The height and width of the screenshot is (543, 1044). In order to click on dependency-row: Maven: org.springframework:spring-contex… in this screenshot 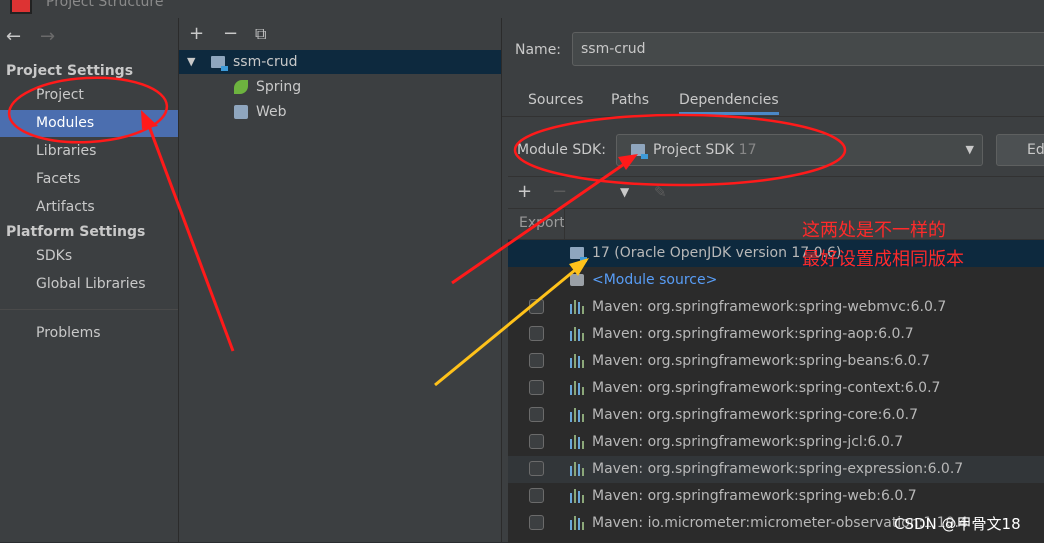, I will do `click(776, 388)`.